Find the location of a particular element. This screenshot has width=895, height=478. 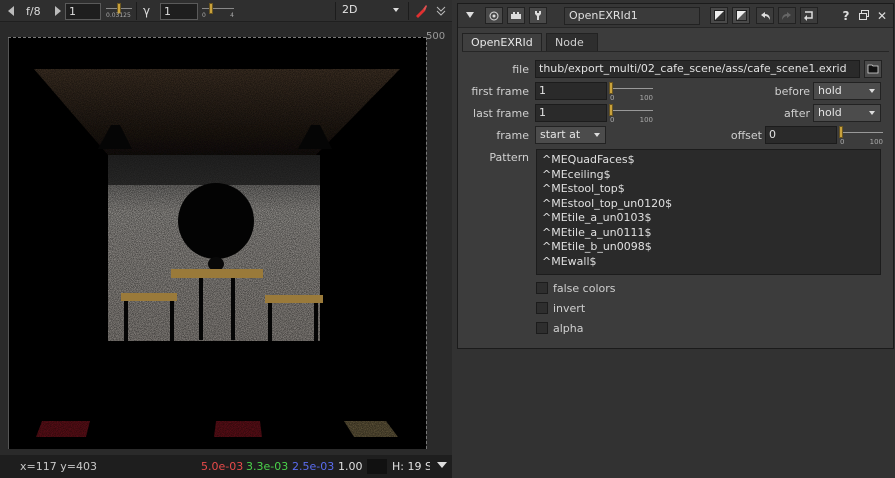

float-icon is located at coordinates (864, 16).